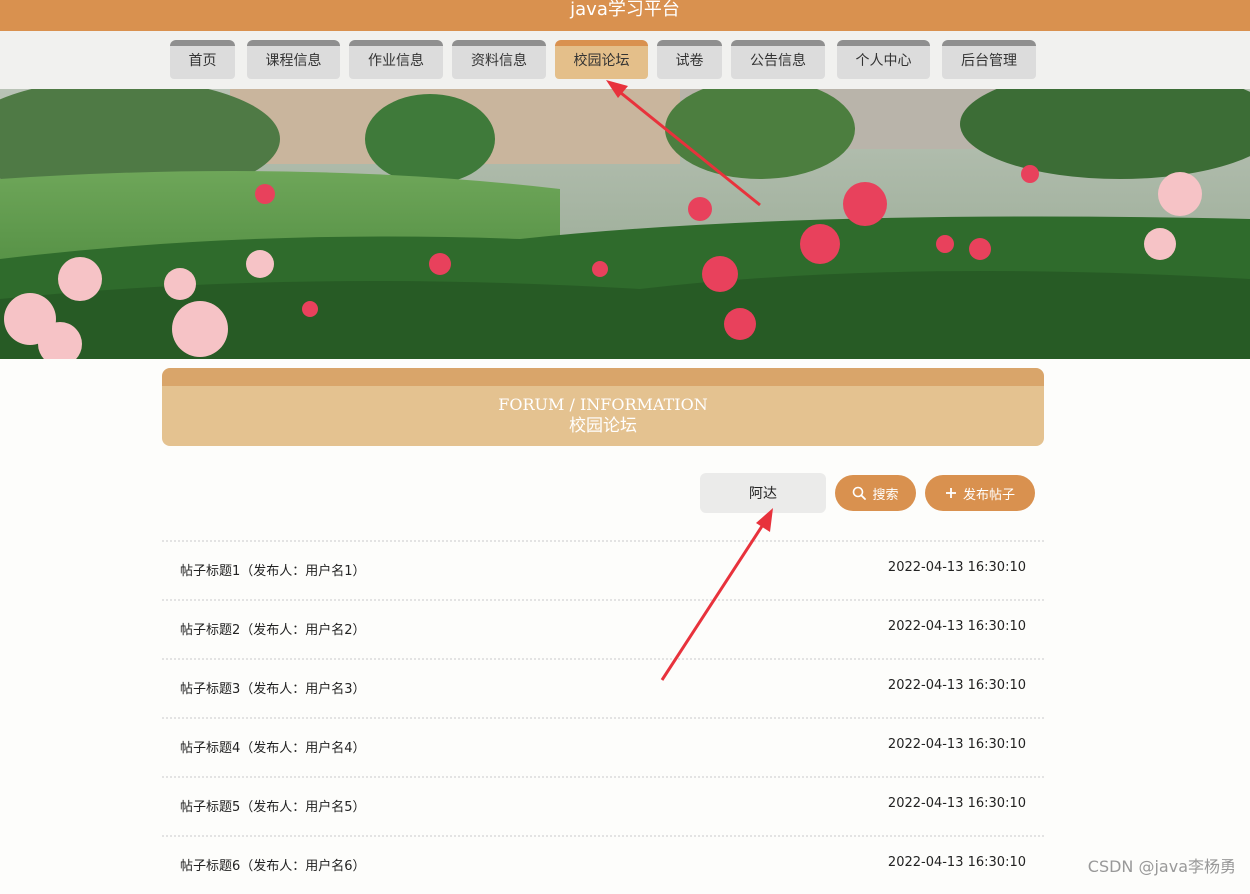 Image resolution: width=1250 pixels, height=894 pixels. What do you see at coordinates (860, 493) in the screenshot?
I see `search-icon` at bounding box center [860, 493].